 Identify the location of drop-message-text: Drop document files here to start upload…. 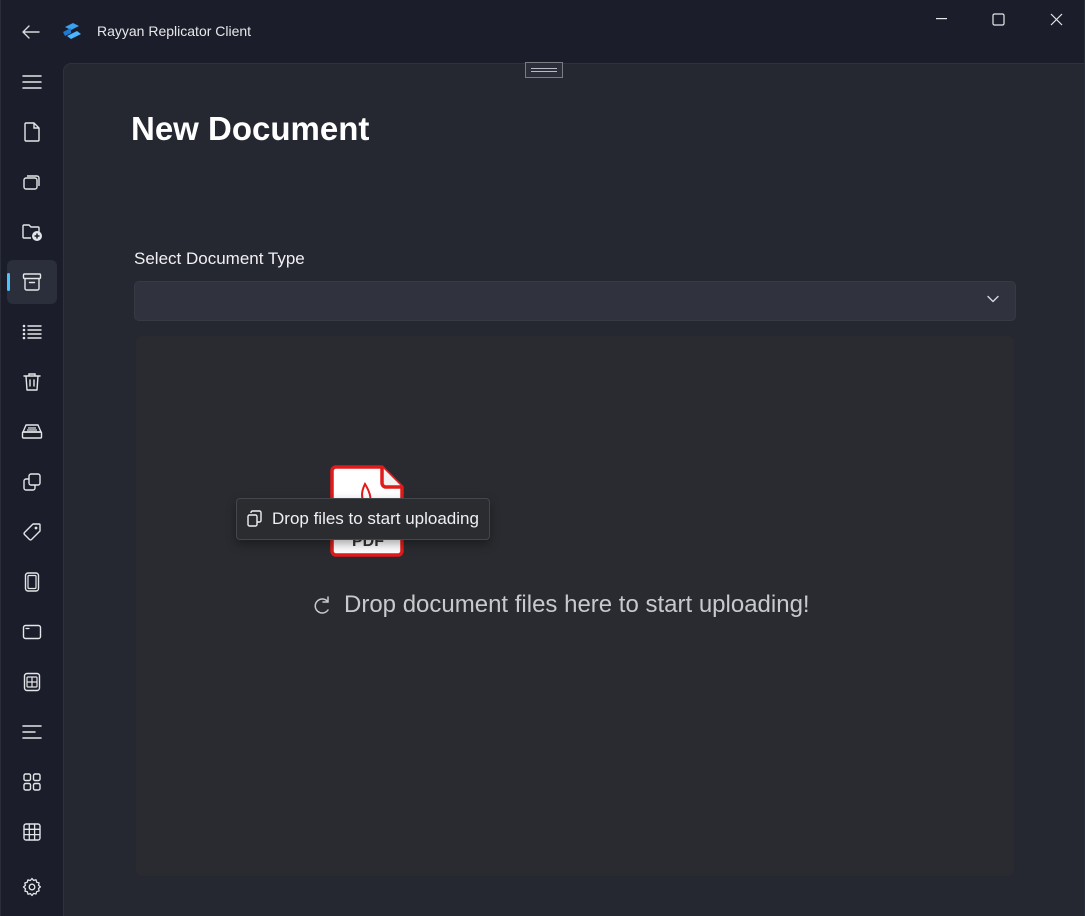
(577, 604).